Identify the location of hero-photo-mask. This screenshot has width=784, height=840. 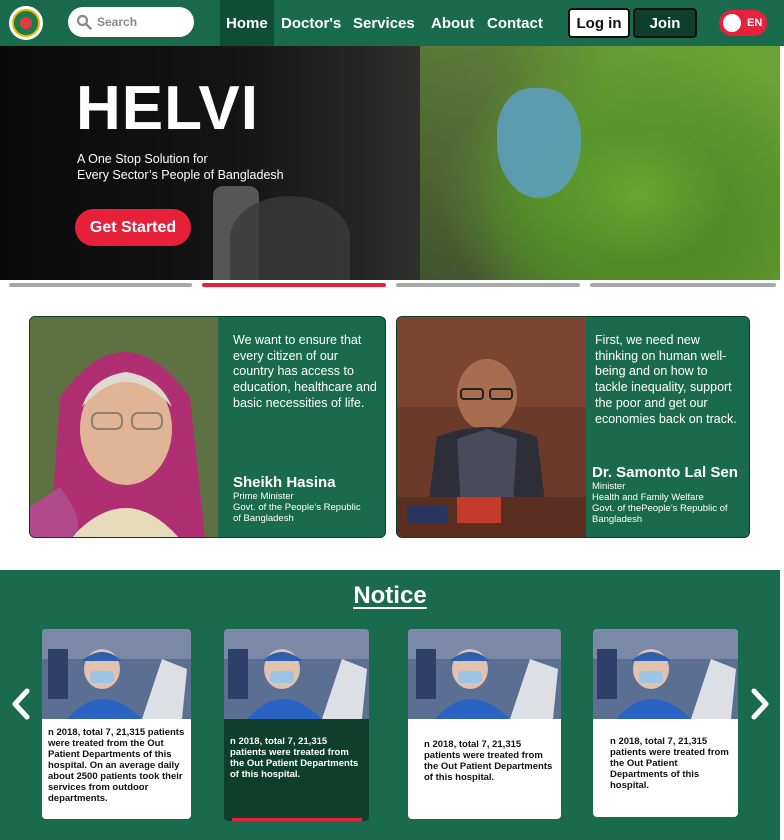
(539, 143).